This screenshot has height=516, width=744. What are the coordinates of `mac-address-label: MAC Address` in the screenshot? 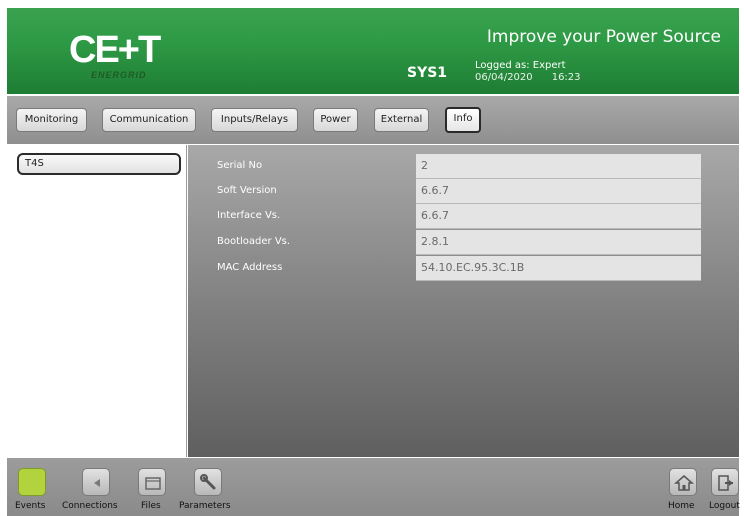 It's located at (250, 267).